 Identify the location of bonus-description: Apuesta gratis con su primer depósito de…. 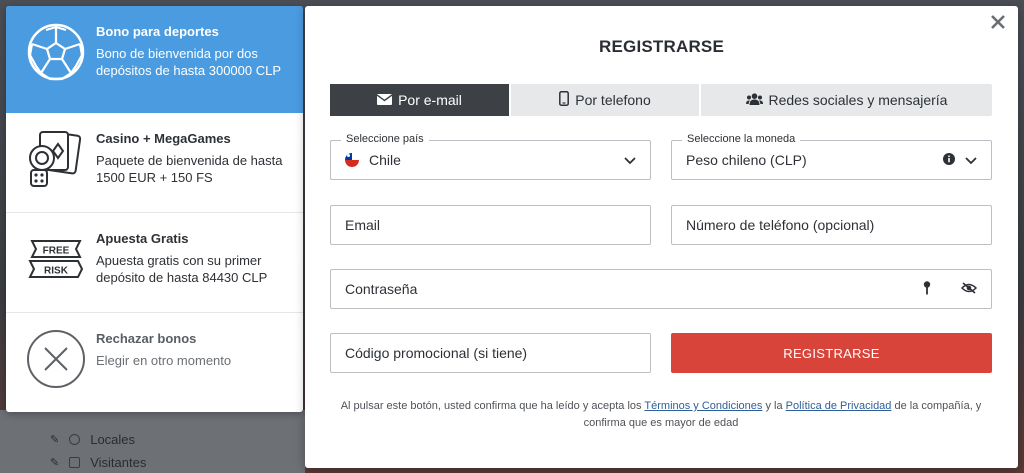
(182, 269).